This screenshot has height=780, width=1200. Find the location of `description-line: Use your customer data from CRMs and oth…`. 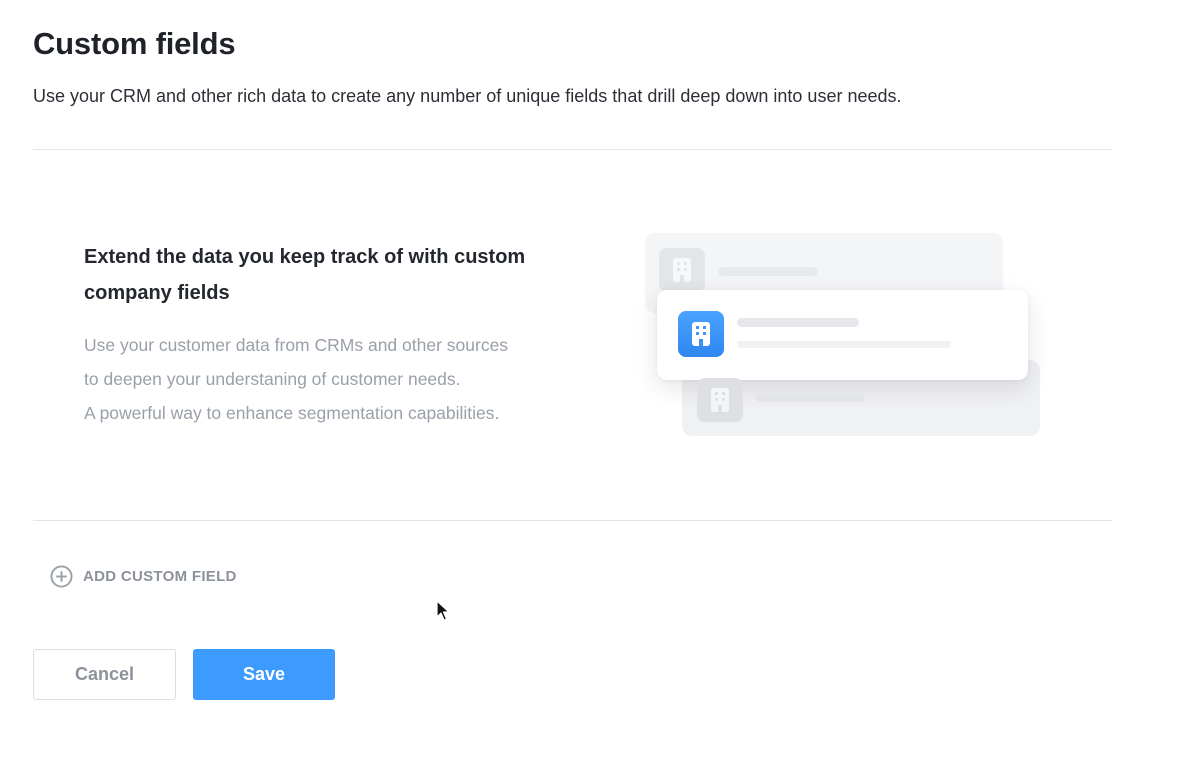

description-line: Use your customer data from CRMs and oth… is located at coordinates (296, 345).